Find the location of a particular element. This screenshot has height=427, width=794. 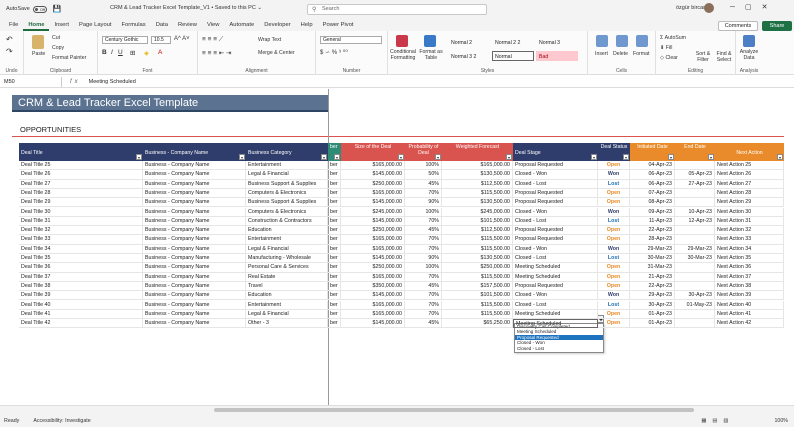

menu-tab-page-layout: Page Layout is located at coordinates (95, 26).